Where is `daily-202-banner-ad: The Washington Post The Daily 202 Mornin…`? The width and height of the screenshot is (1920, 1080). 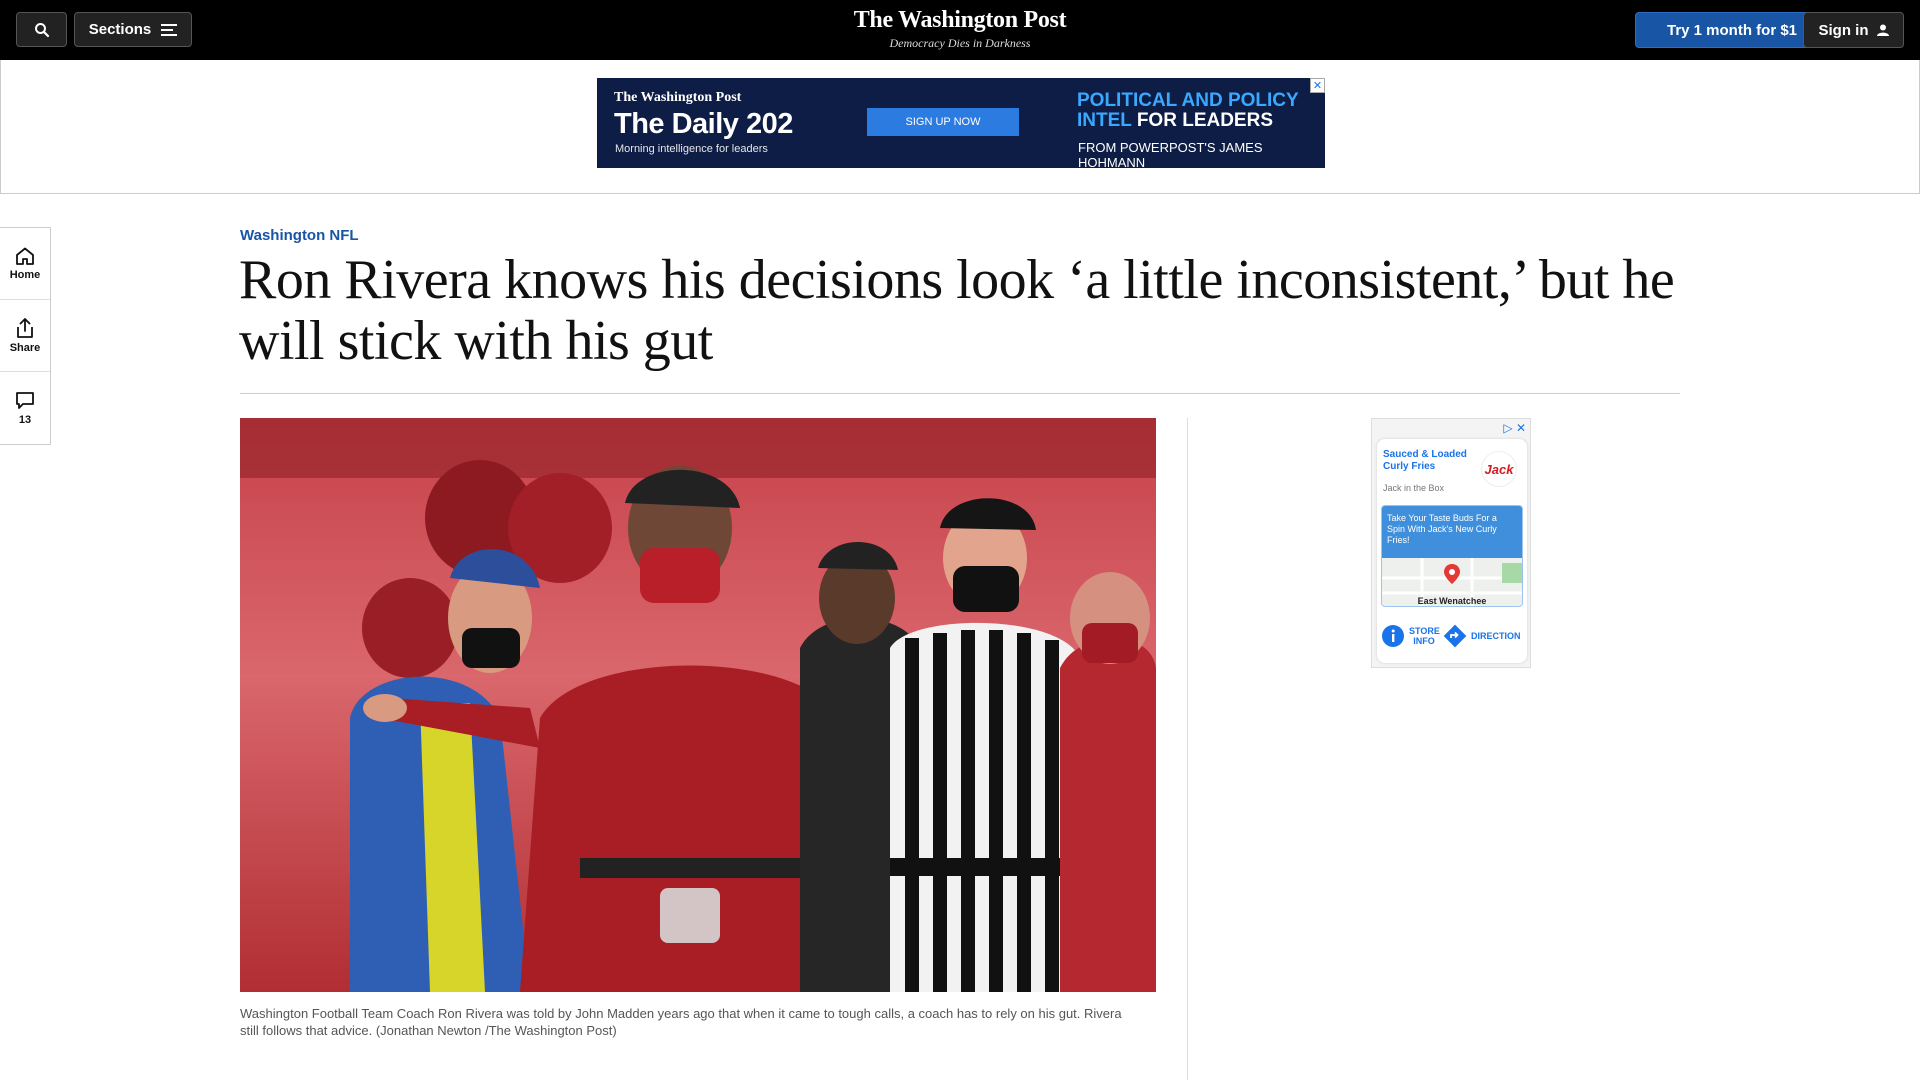 daily-202-banner-ad: The Washington Post The Daily 202 Mornin… is located at coordinates (961, 123).